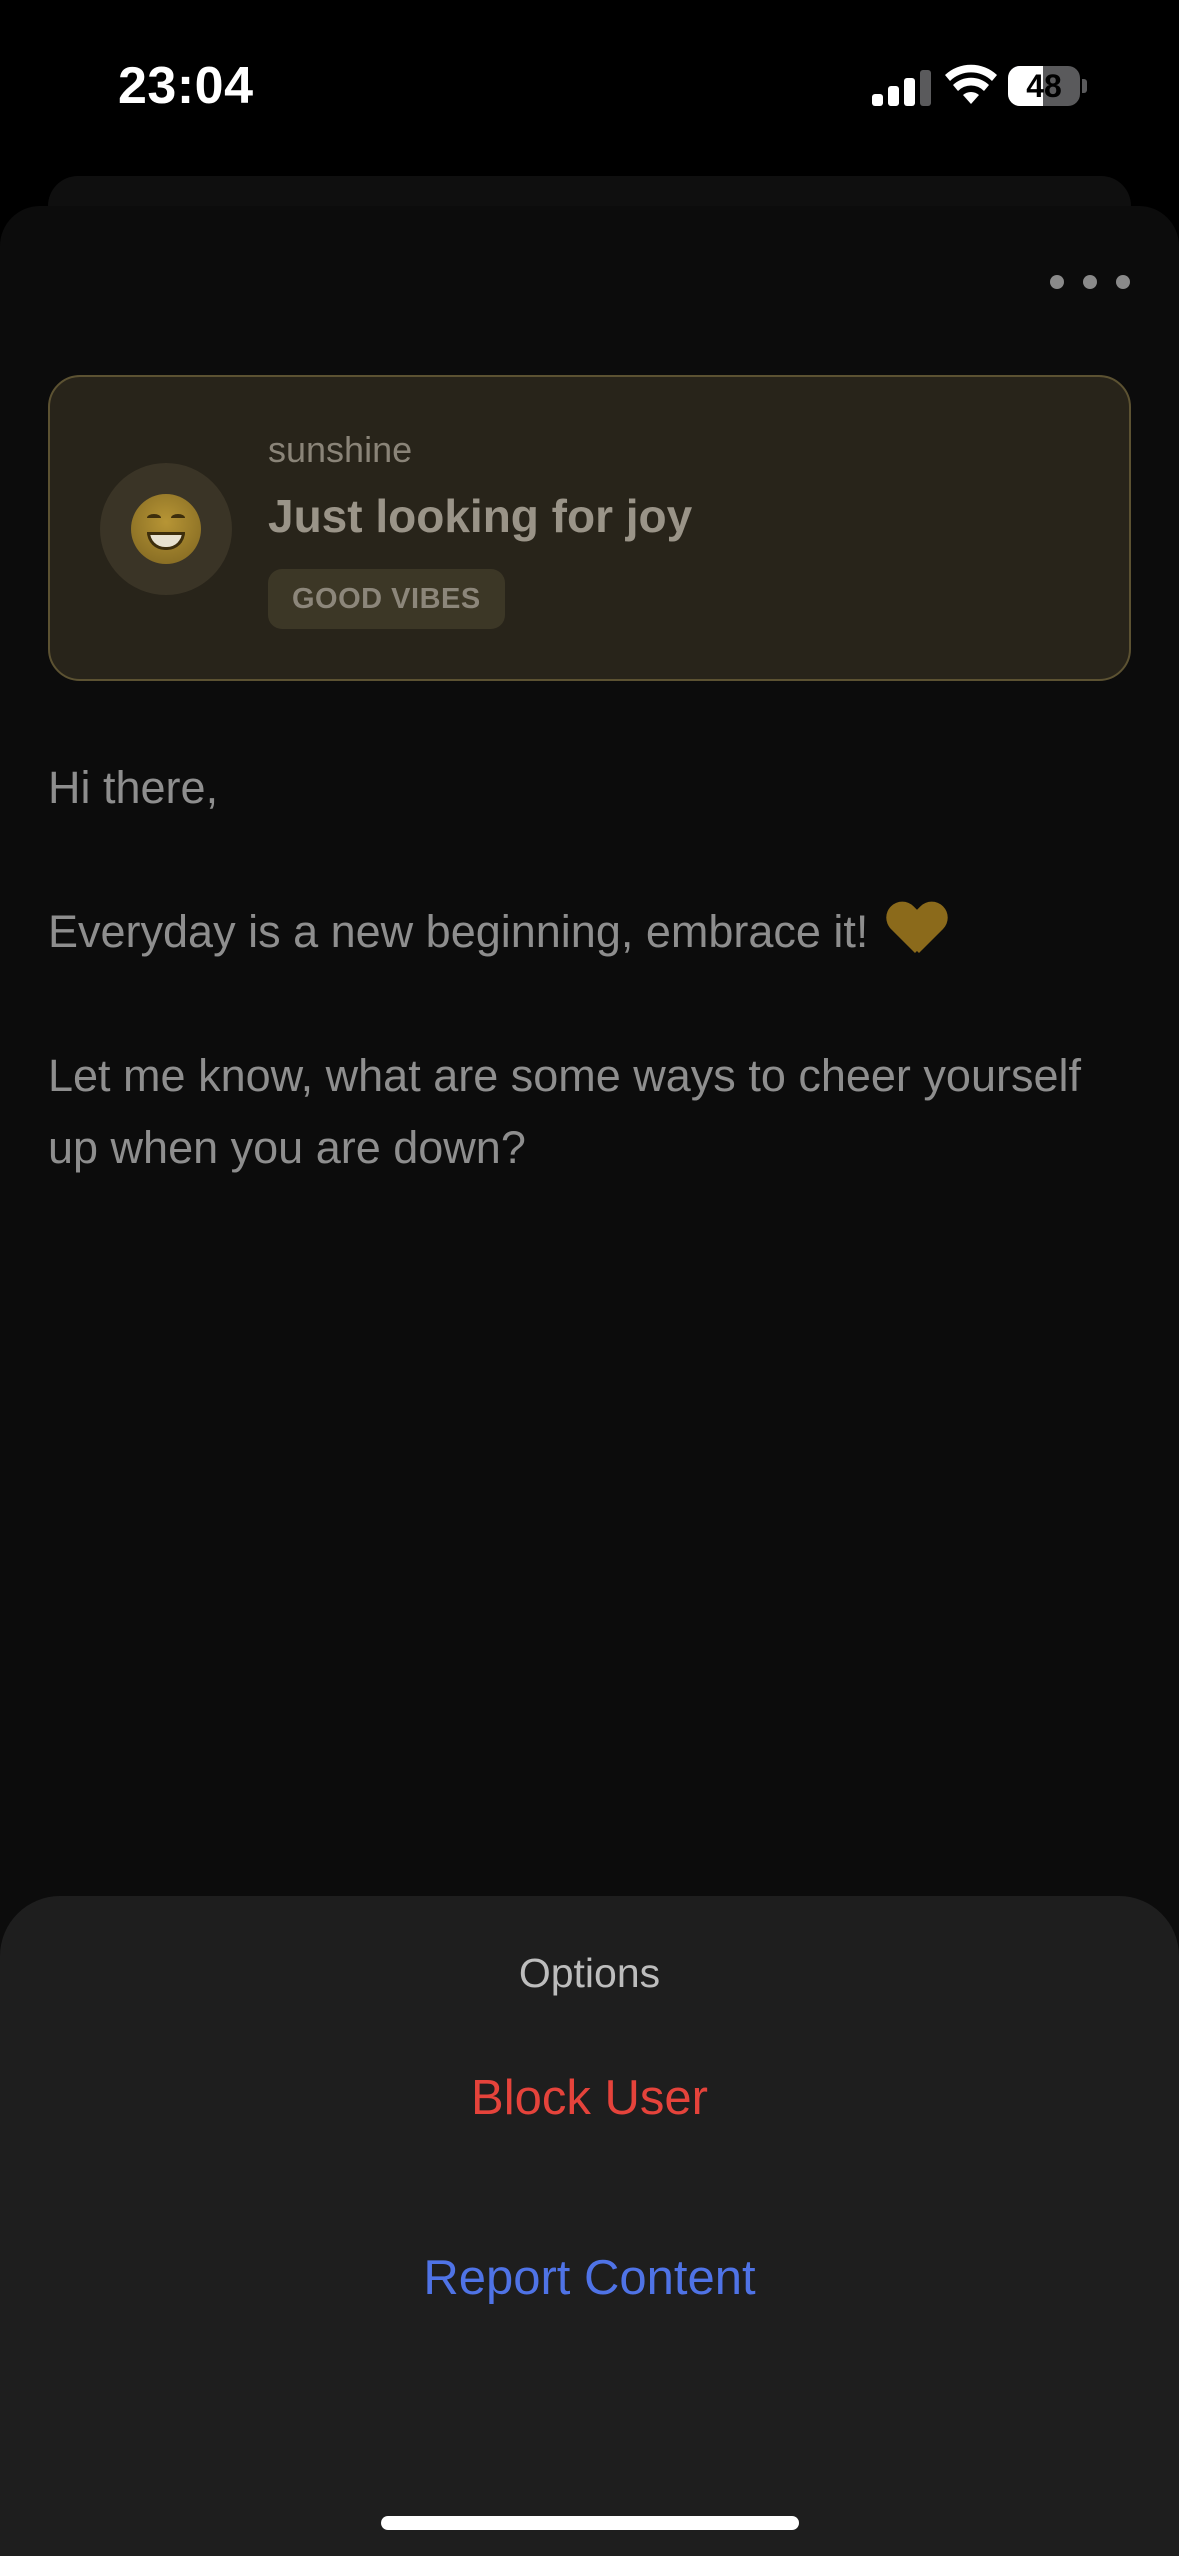 Image resolution: width=1179 pixels, height=2556 pixels. Describe the element at coordinates (480, 516) in the screenshot. I see `status-title: Just looking for joy` at that location.